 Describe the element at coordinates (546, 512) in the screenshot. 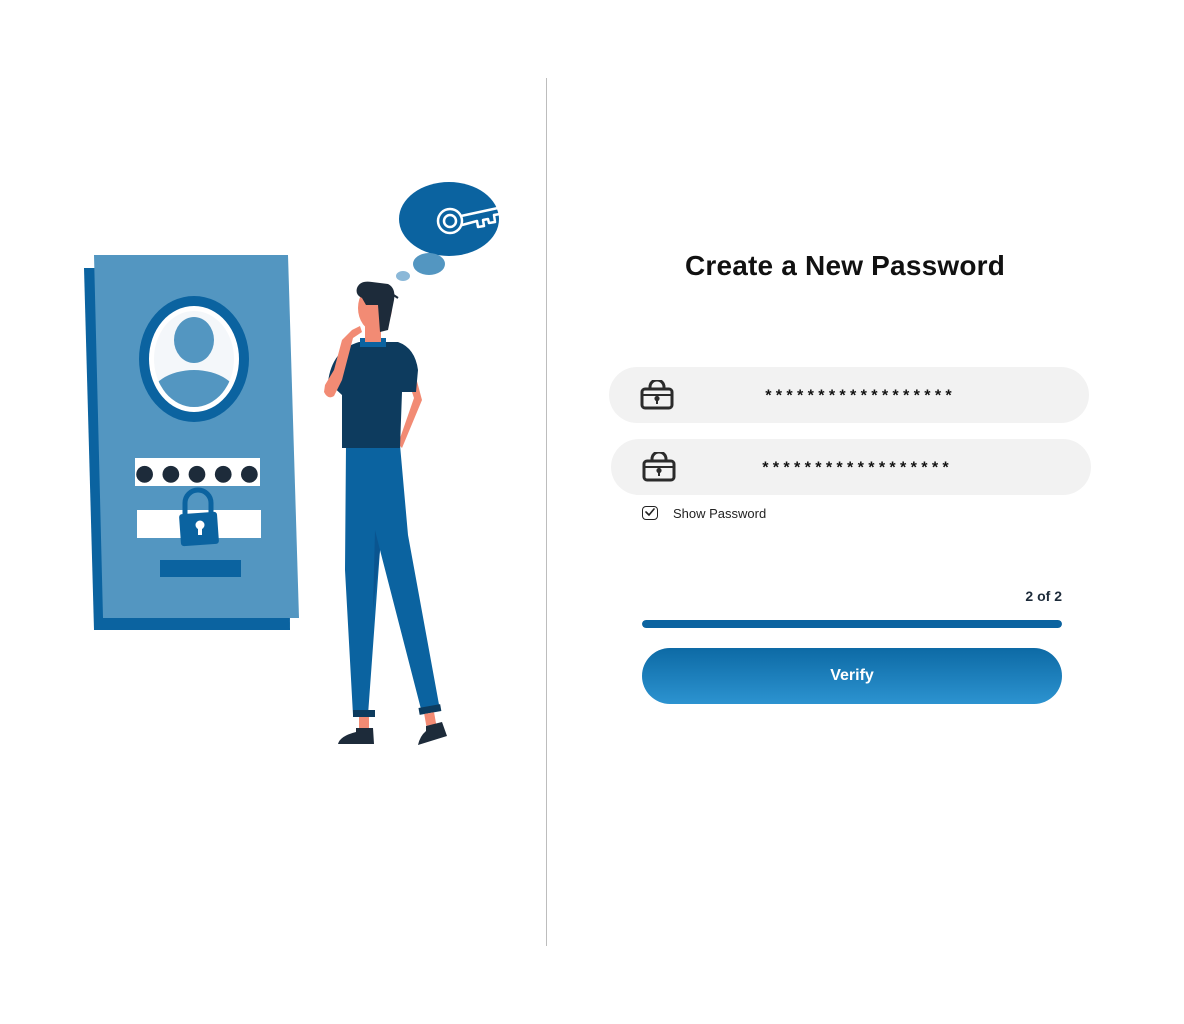

I see `vertical-divider` at that location.